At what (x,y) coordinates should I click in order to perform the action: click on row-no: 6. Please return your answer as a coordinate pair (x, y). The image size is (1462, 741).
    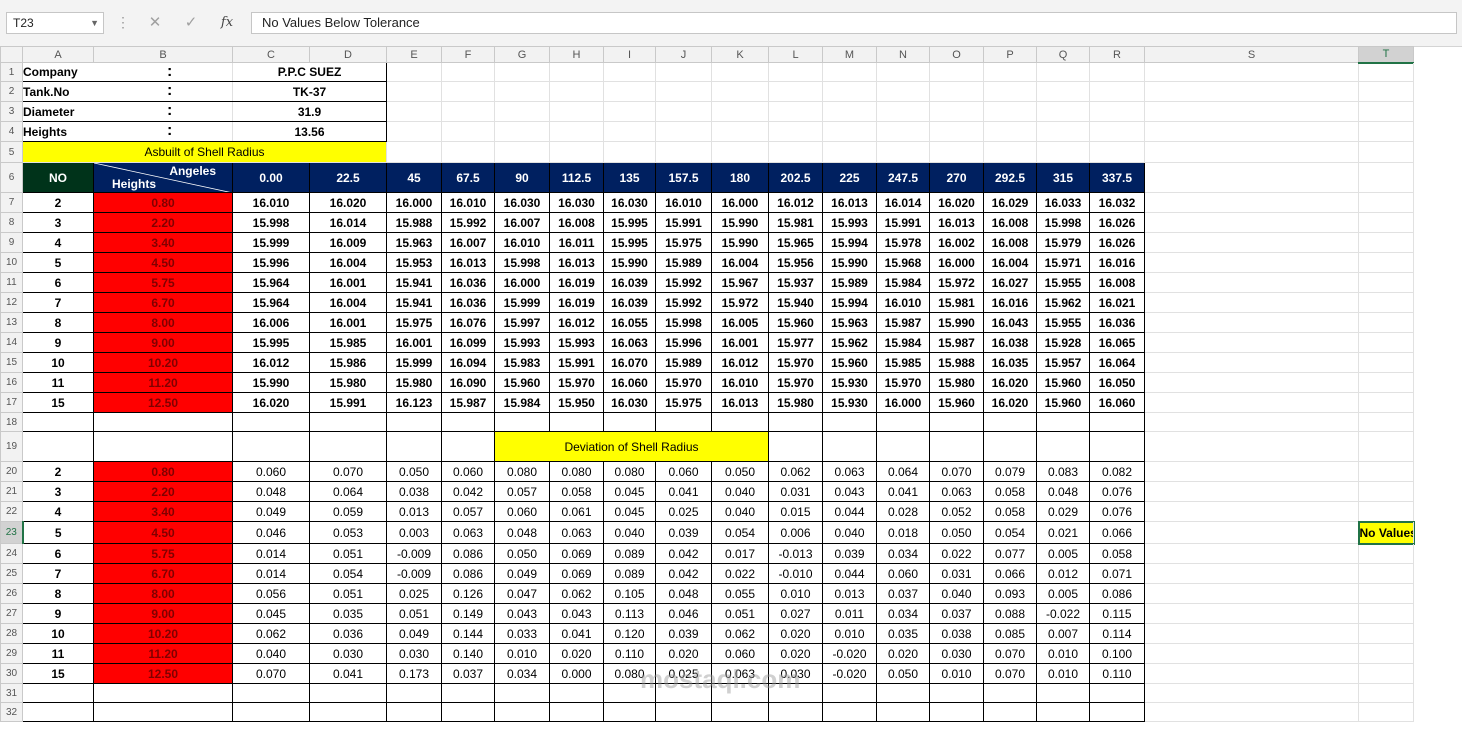
    Looking at the image, I should click on (58, 282).